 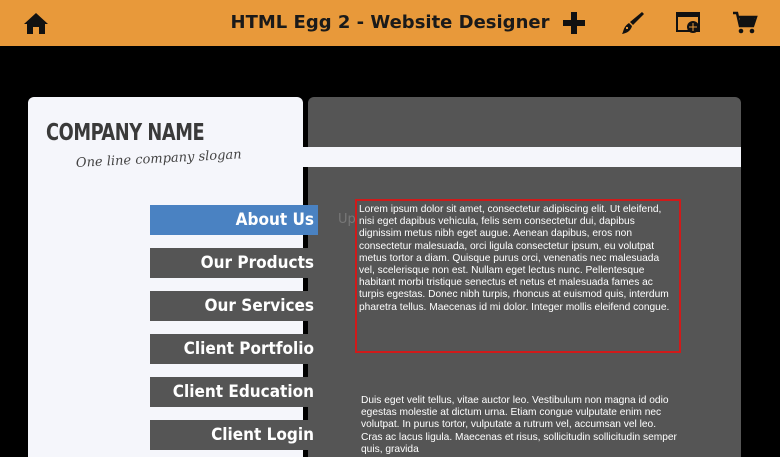 I want to click on nav-client-login: Client Login, so click(x=234, y=435).